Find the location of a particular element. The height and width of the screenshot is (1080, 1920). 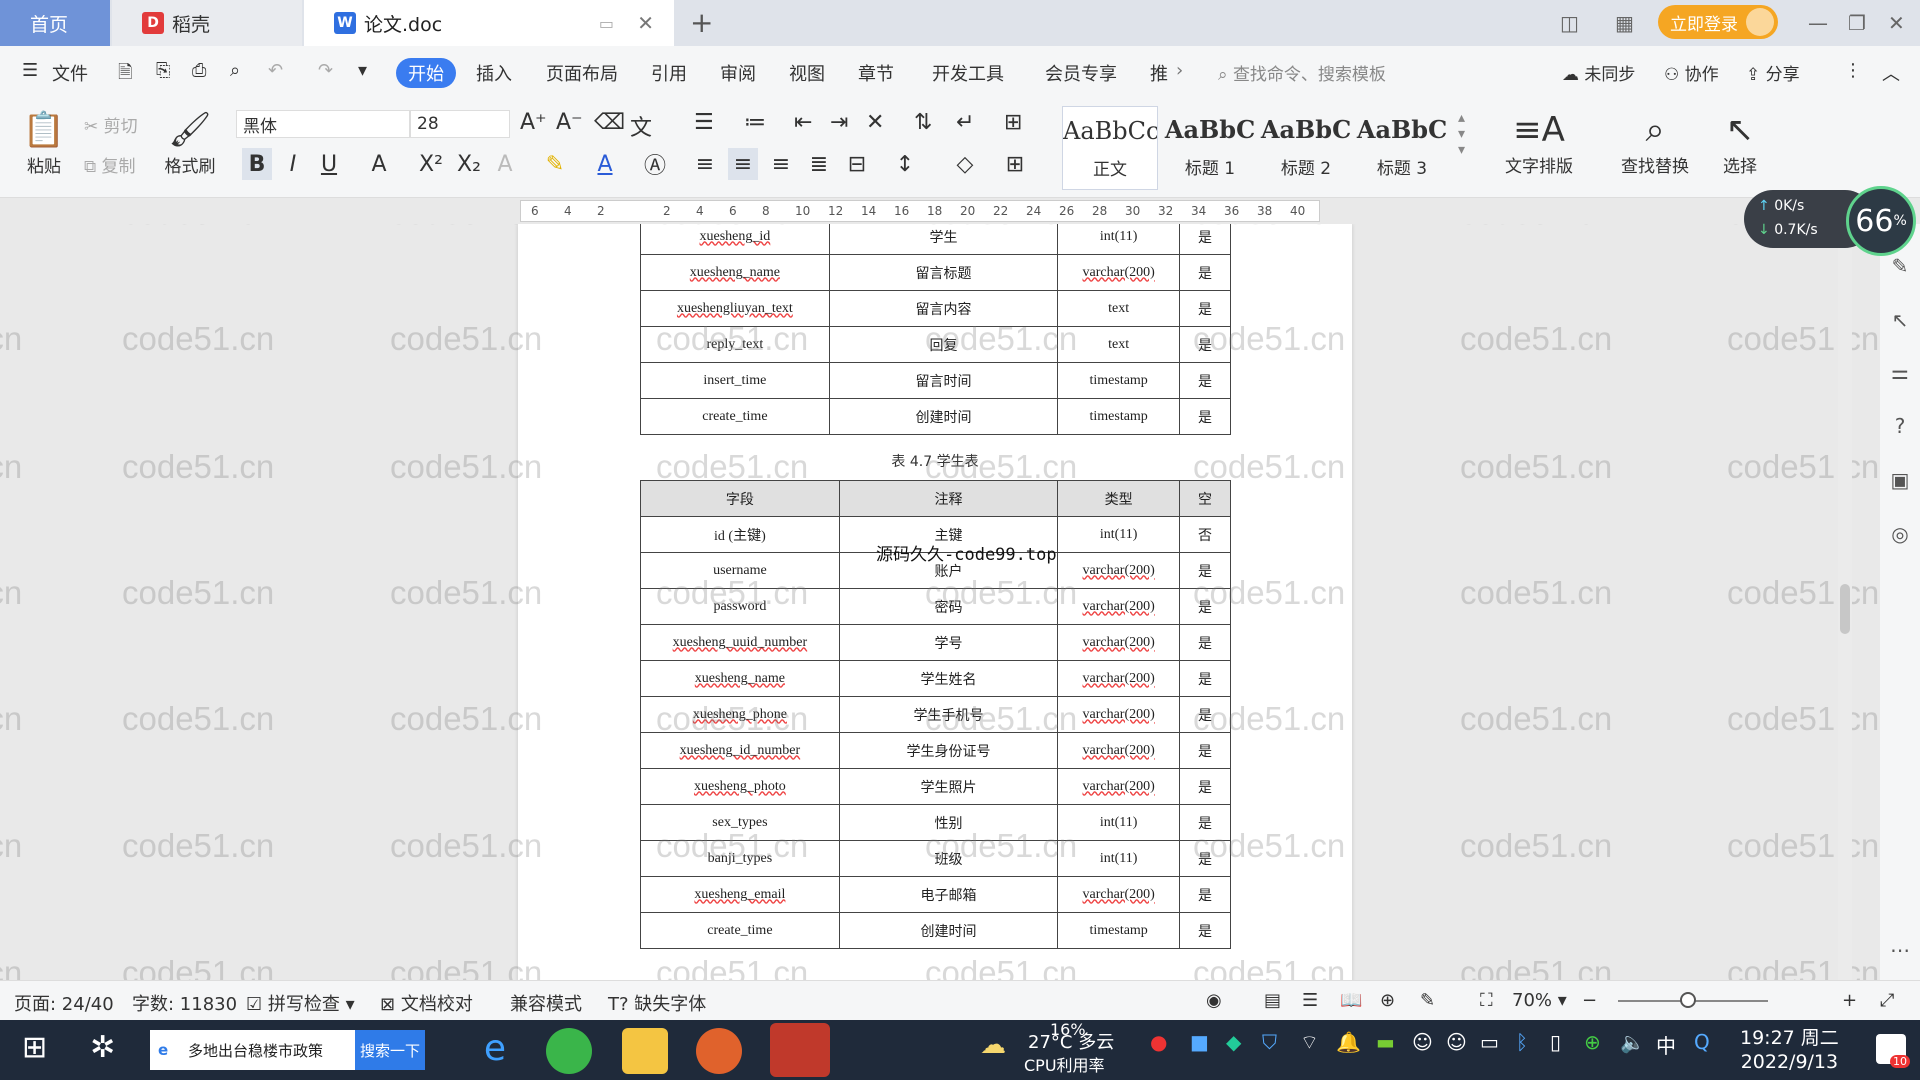

align-right-icon: ≡ is located at coordinates (781, 164).